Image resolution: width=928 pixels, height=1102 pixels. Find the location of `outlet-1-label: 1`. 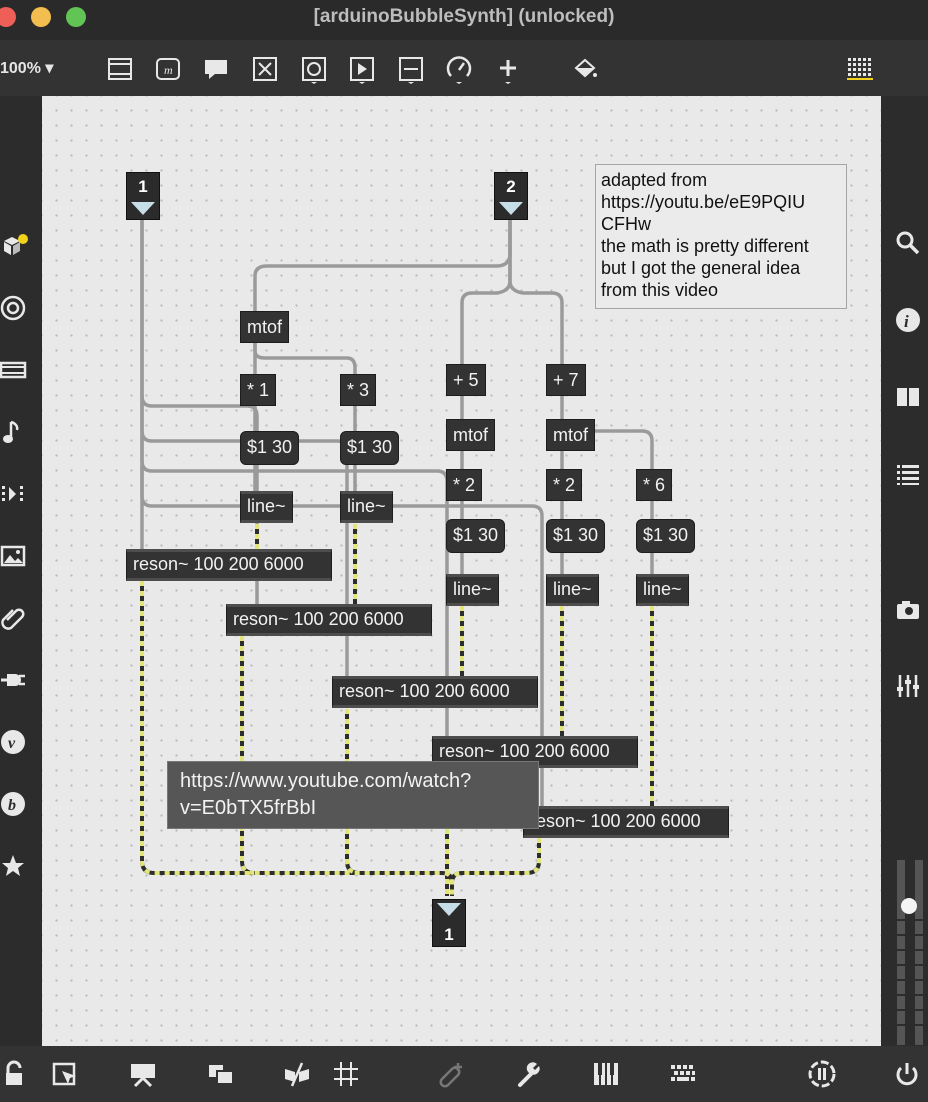

outlet-1-label: 1 is located at coordinates (449, 934).